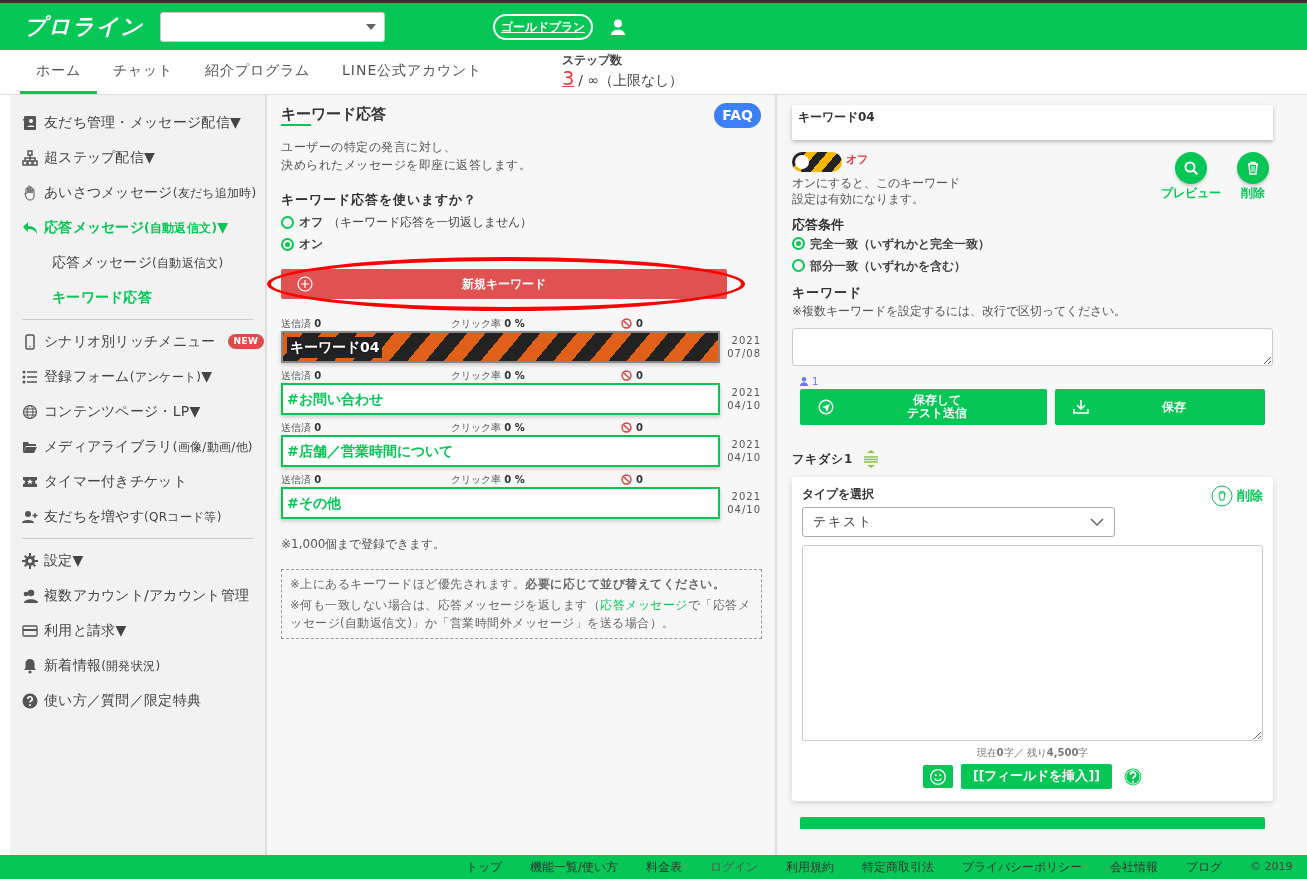 This screenshot has width=1307, height=879. Describe the element at coordinates (508, 584) in the screenshot. I see `priority-note: ※上にあるキーワードほど優先されます。必要に応じて並び替えてください。` at that location.